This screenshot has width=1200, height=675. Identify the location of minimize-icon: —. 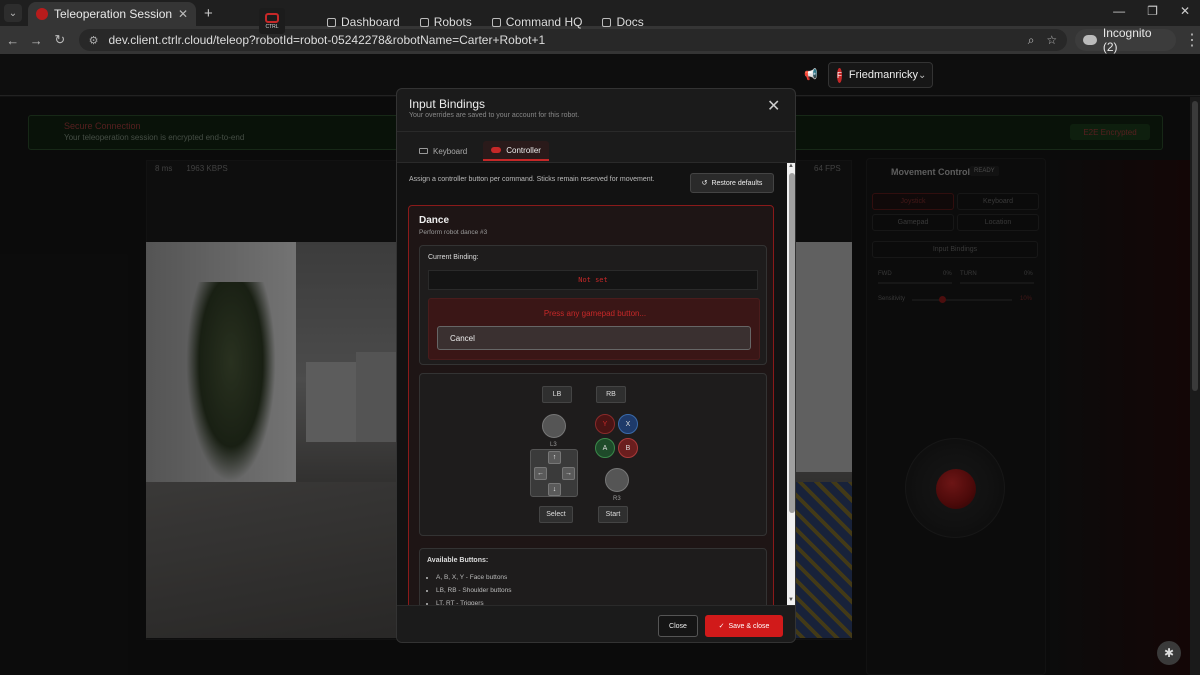
(1119, 11).